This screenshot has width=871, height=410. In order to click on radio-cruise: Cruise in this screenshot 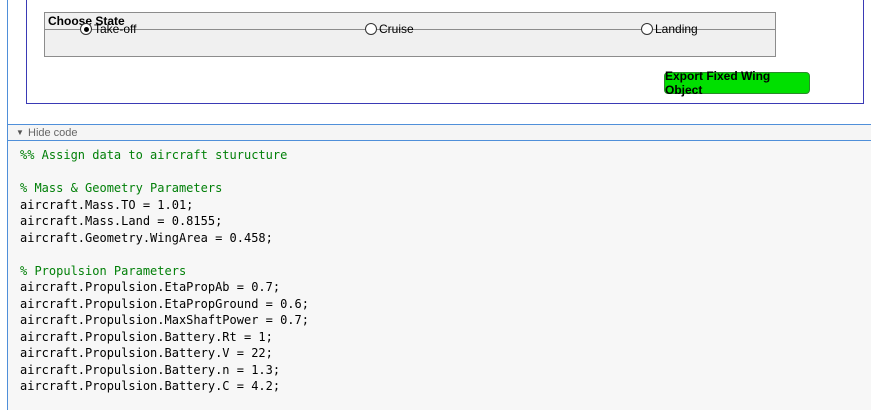, I will do `click(389, 29)`.